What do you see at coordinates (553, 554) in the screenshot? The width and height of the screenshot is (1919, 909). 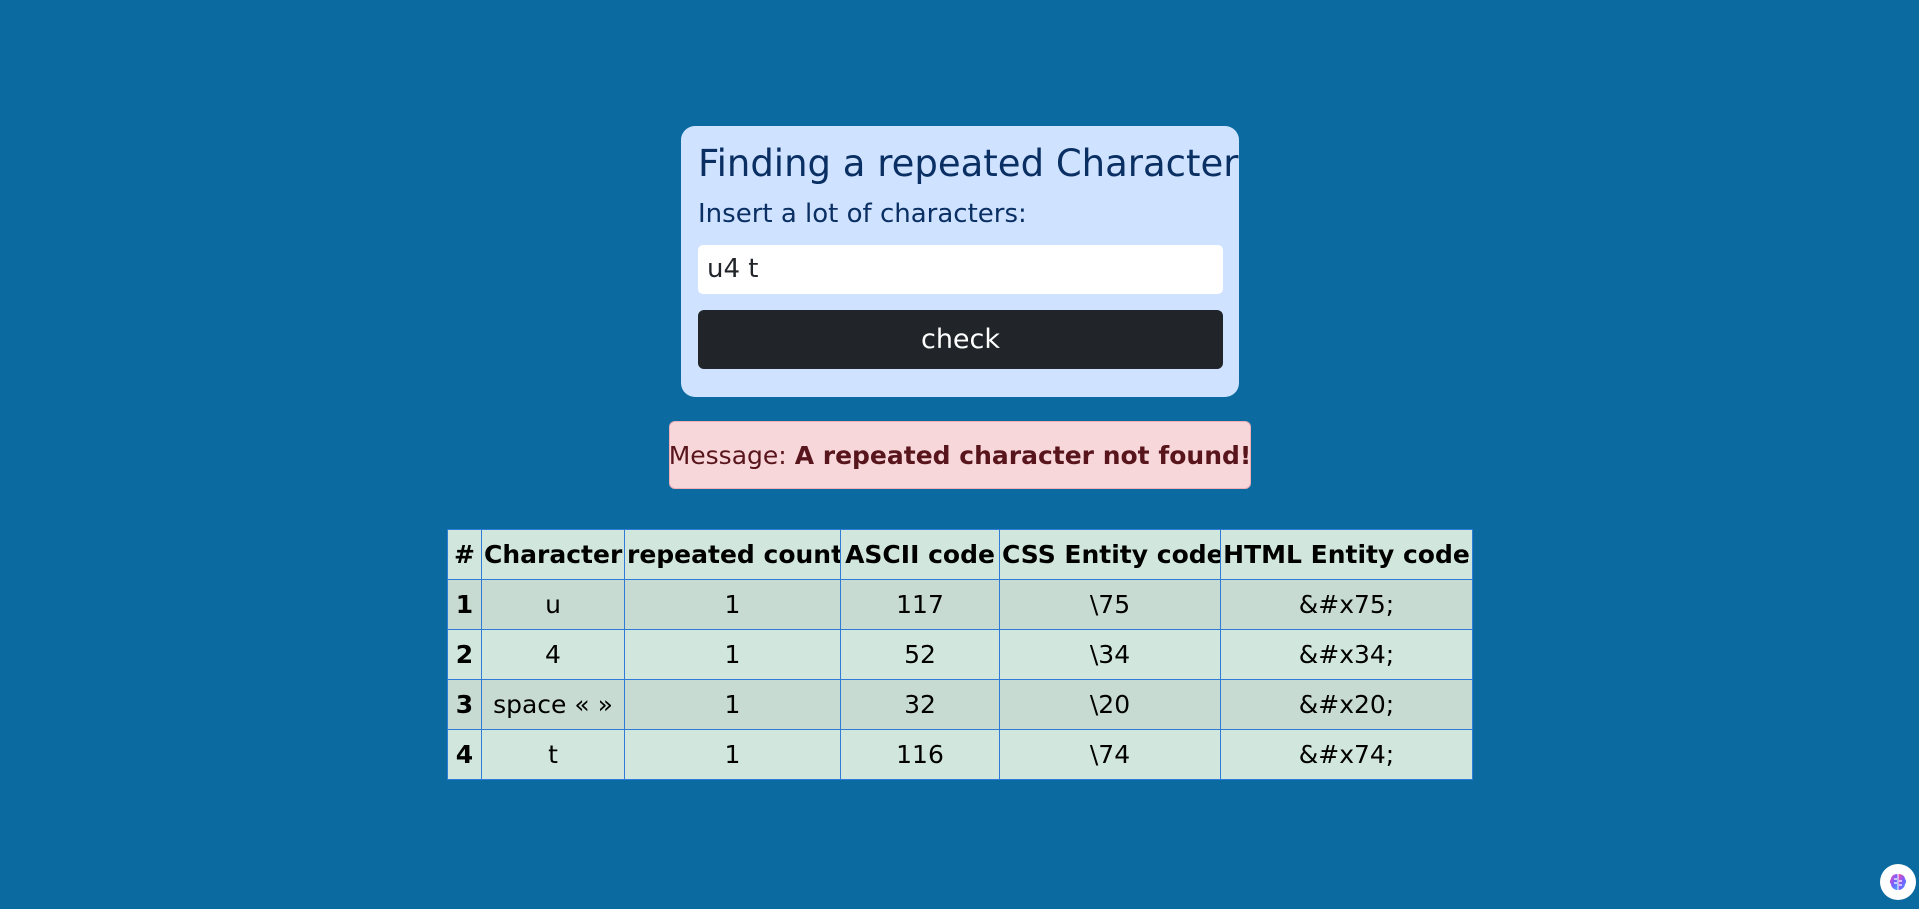 I see `header-character: Character` at bounding box center [553, 554].